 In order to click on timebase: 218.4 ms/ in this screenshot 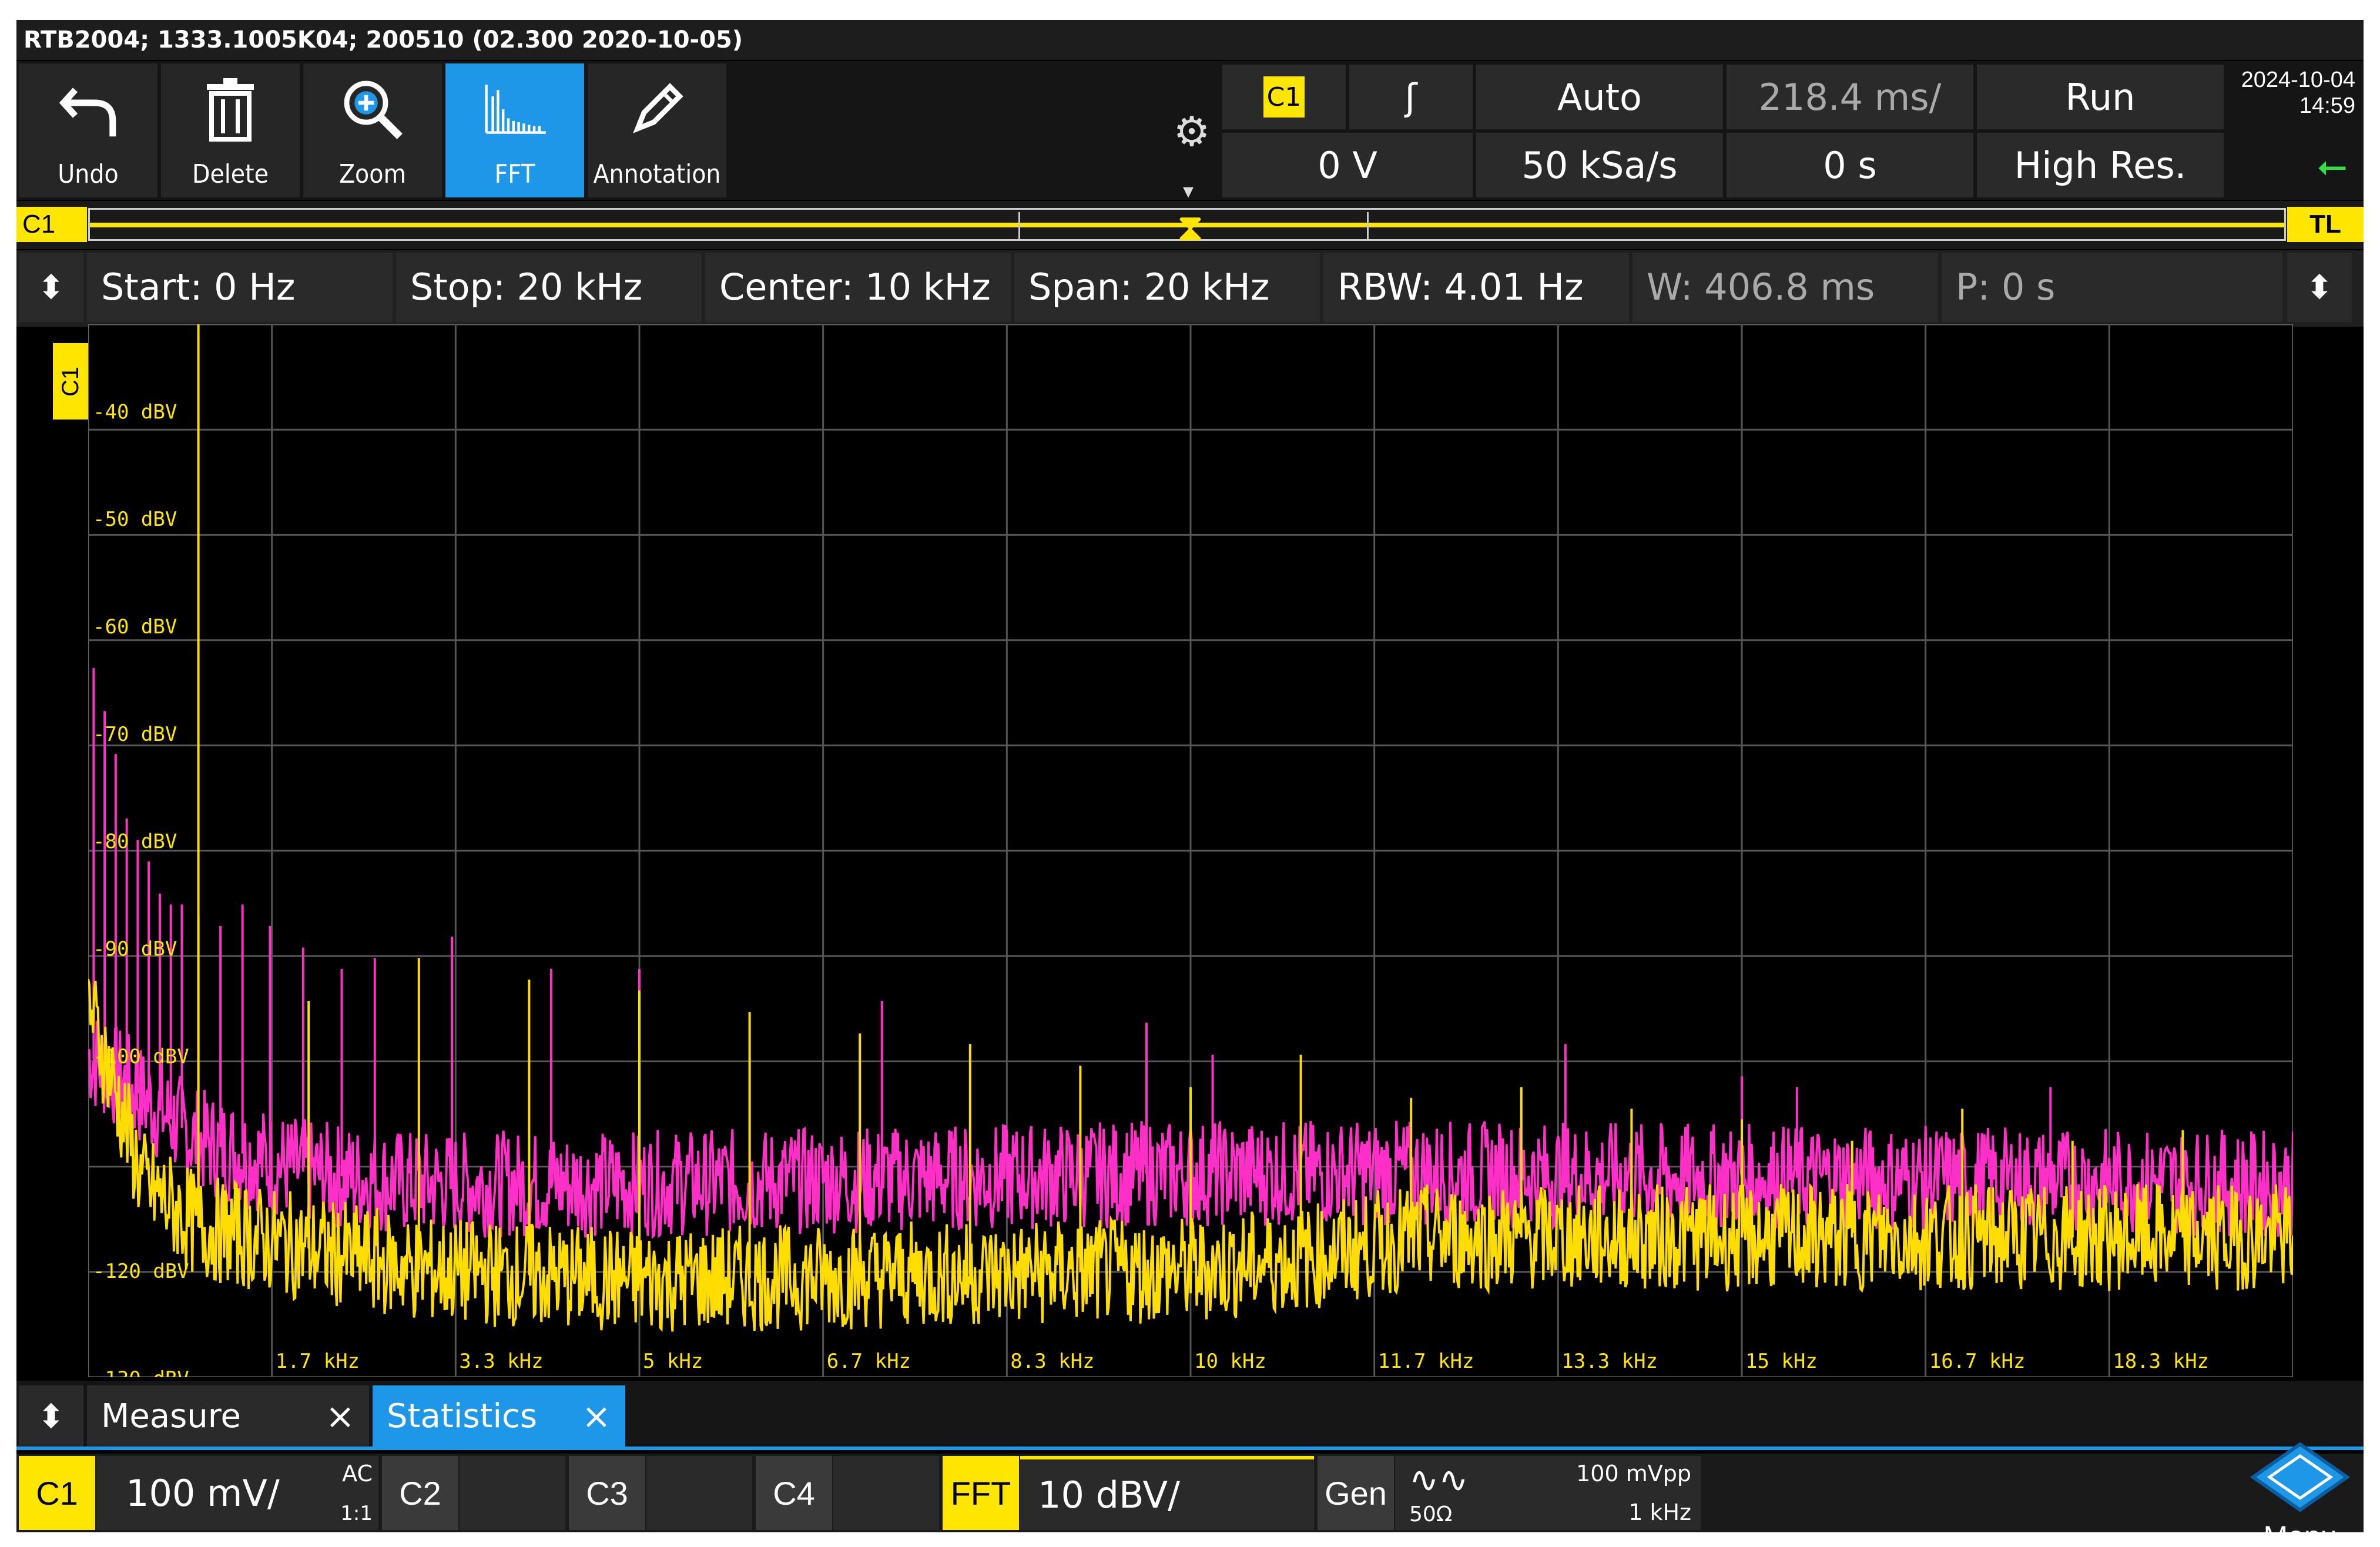, I will do `click(1850, 97)`.